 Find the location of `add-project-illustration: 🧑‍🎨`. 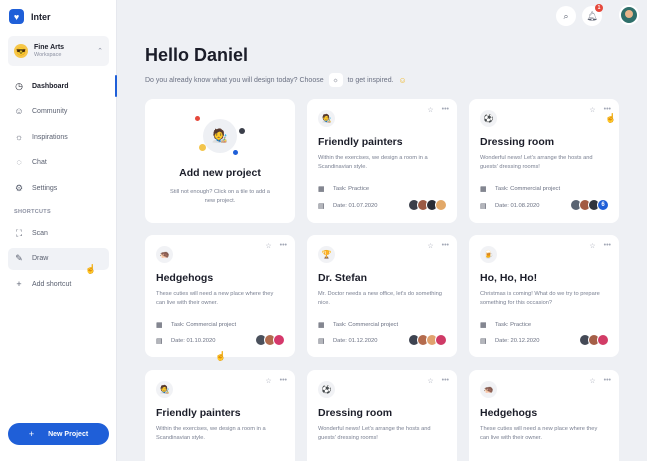

add-project-illustration: 🧑‍🎨 is located at coordinates (220, 139).